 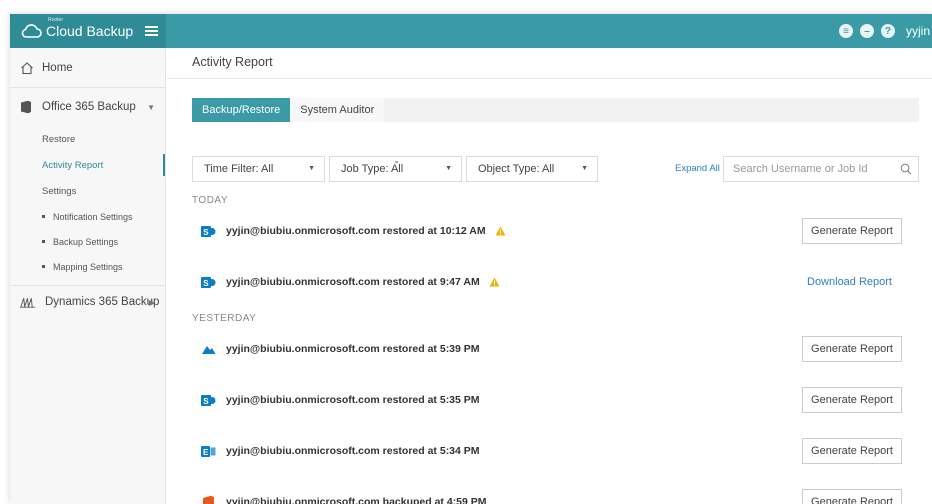 I want to click on object-type-select: Object Type: All ▼, so click(x=532, y=169).